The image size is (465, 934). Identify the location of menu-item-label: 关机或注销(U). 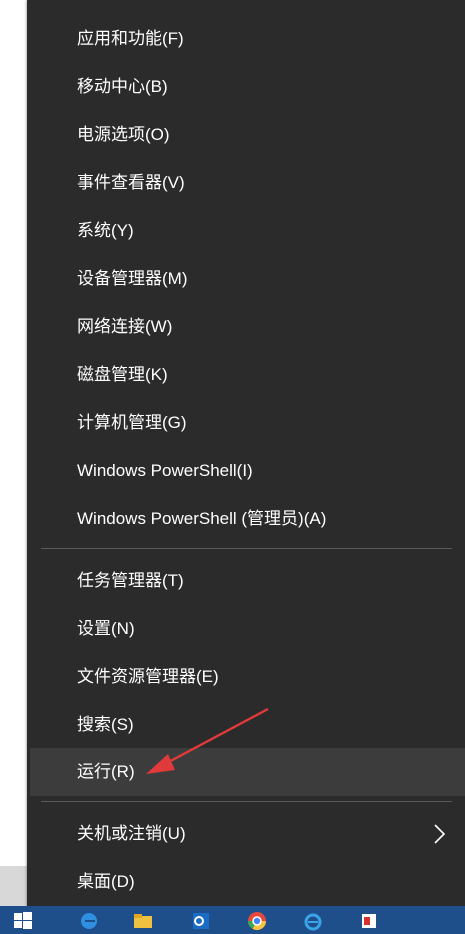
(131, 833).